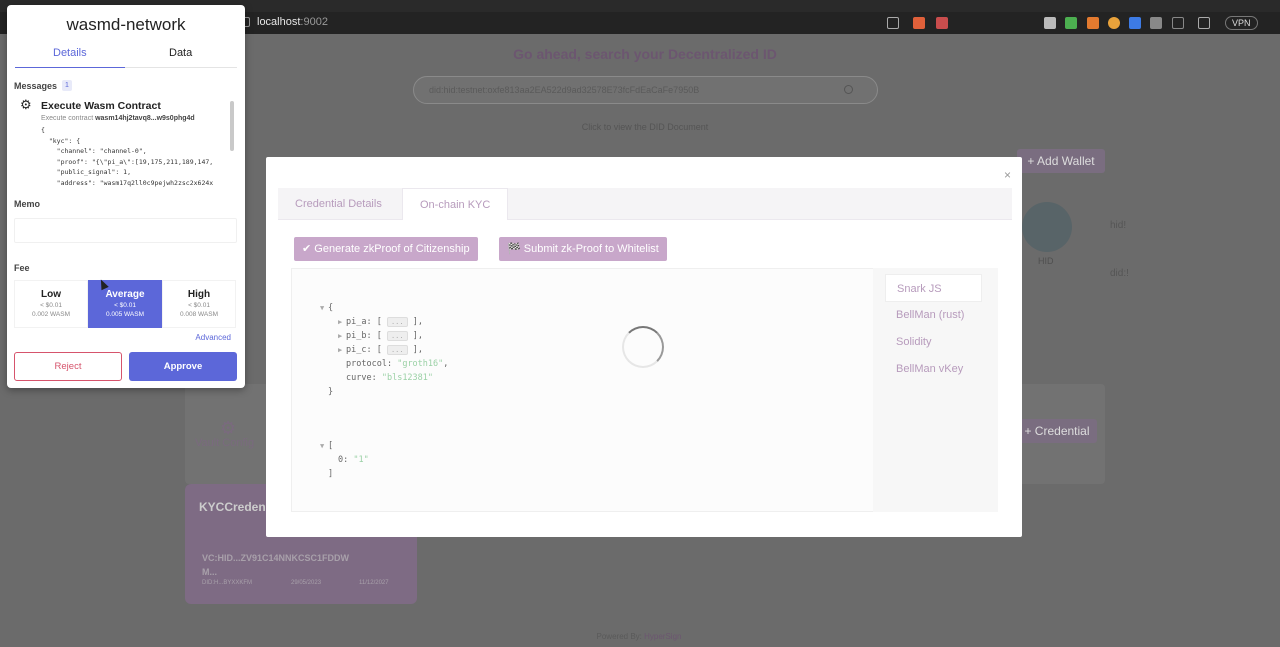  What do you see at coordinates (893, 23) in the screenshot?
I see `share-icon` at bounding box center [893, 23].